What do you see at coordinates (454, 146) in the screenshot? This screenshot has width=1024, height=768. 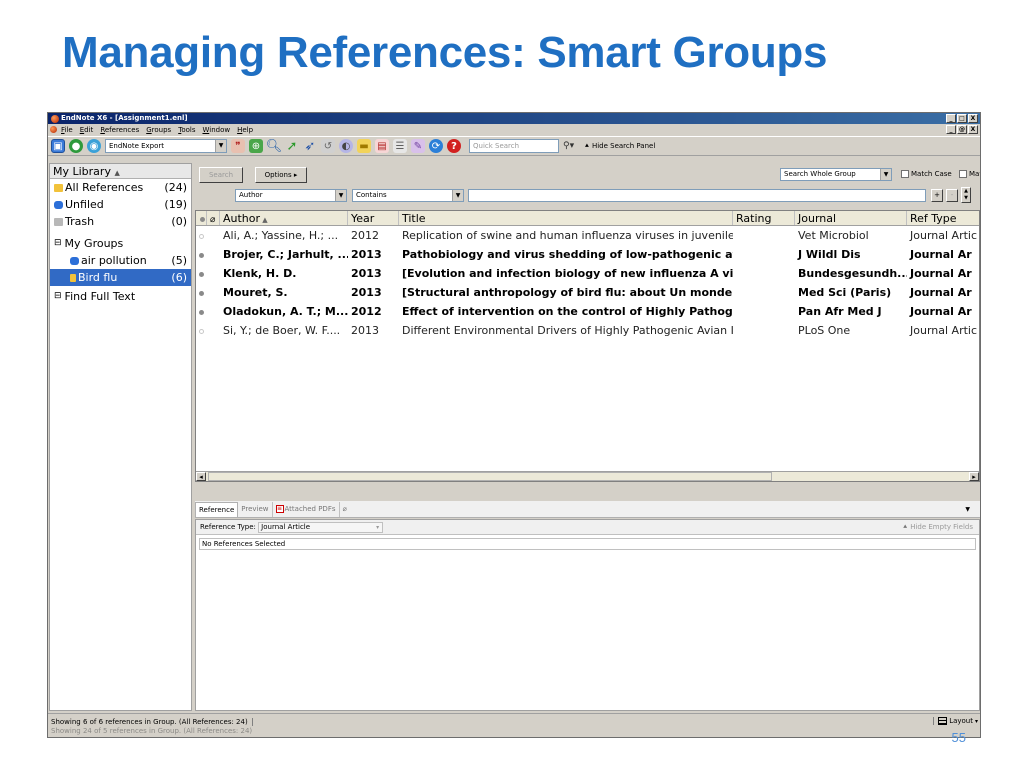 I see `help-icon: ?` at bounding box center [454, 146].